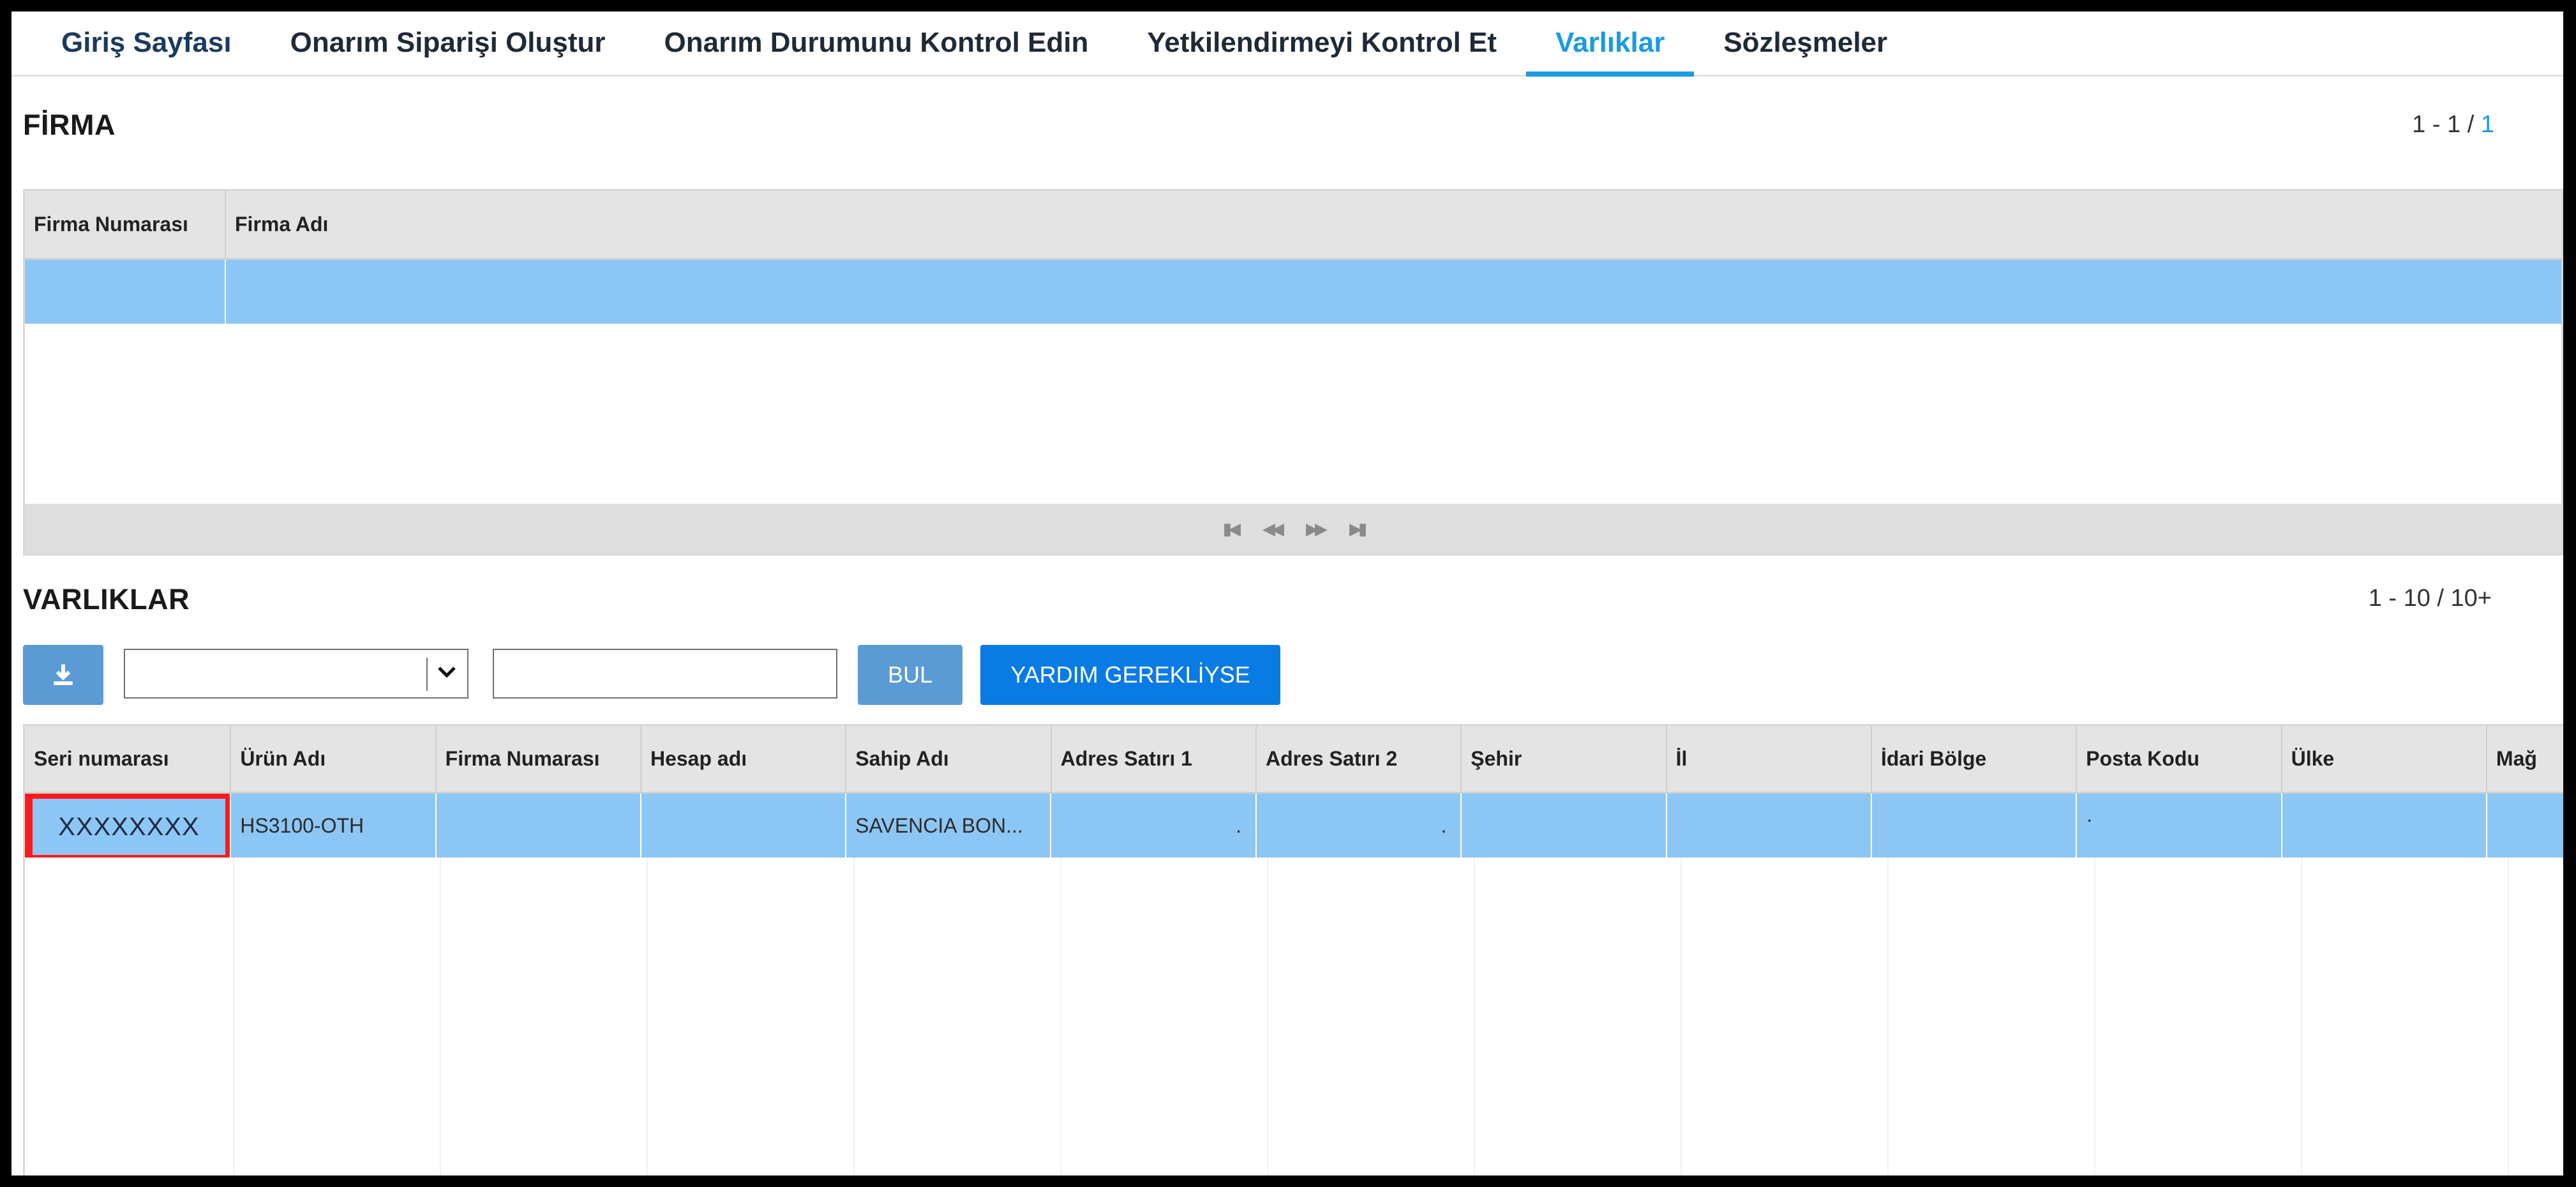 This screenshot has width=2576, height=1187. I want to click on column-header-province: İl, so click(1769, 759).